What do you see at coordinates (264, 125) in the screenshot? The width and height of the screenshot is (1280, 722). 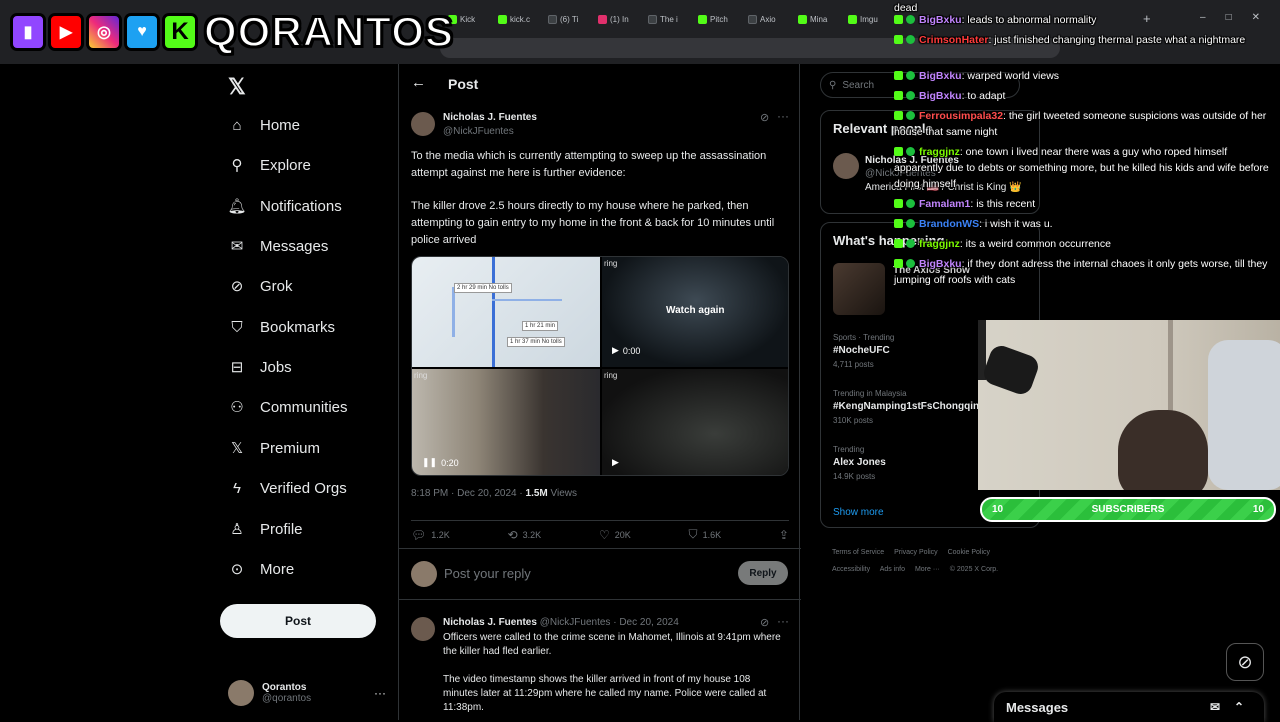 I see `sidebar-item-home: ⌂ Home` at bounding box center [264, 125].